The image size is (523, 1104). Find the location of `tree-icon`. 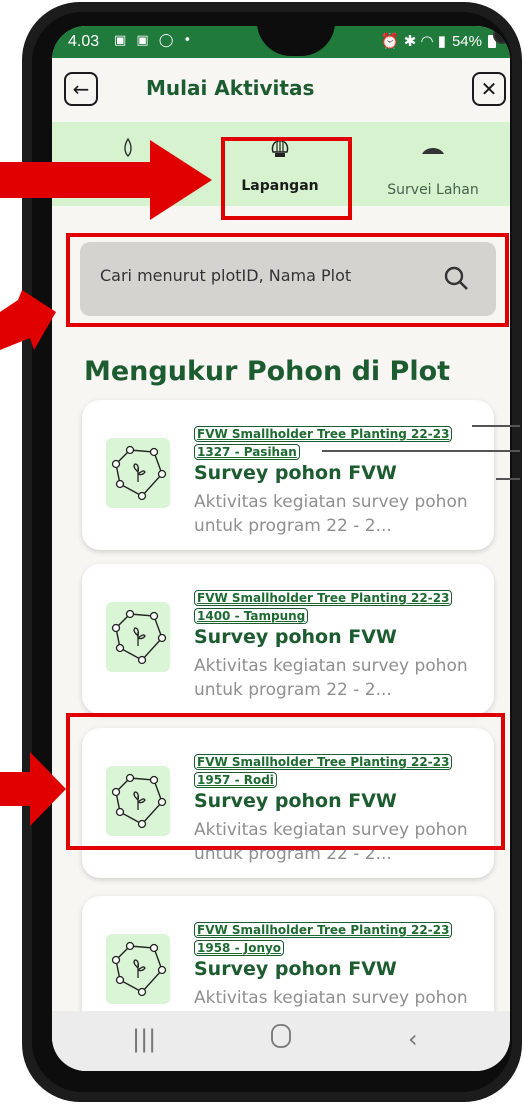

tree-icon is located at coordinates (280, 151).